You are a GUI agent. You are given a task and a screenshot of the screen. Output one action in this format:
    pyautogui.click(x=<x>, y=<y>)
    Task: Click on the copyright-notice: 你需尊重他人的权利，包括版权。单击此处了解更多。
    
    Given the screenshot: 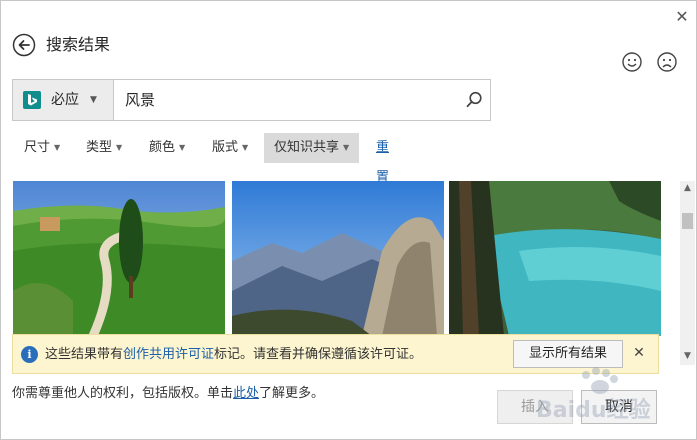 What is the action you would take?
    pyautogui.click(x=168, y=394)
    